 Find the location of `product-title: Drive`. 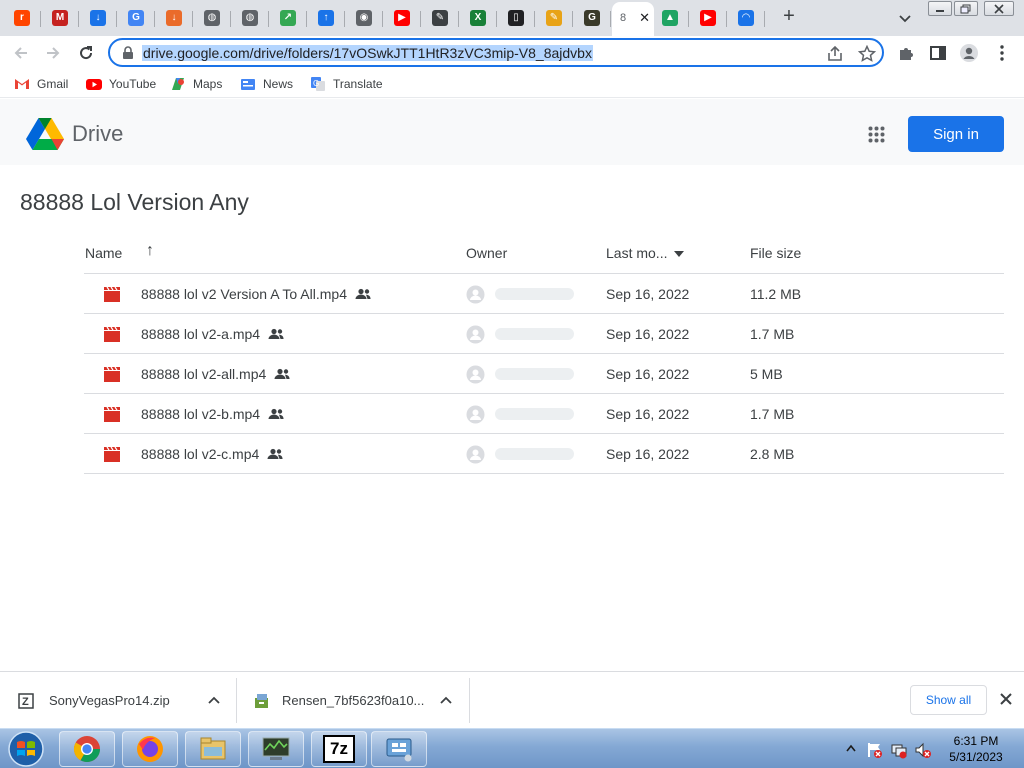

product-title: Drive is located at coordinates (97, 134).